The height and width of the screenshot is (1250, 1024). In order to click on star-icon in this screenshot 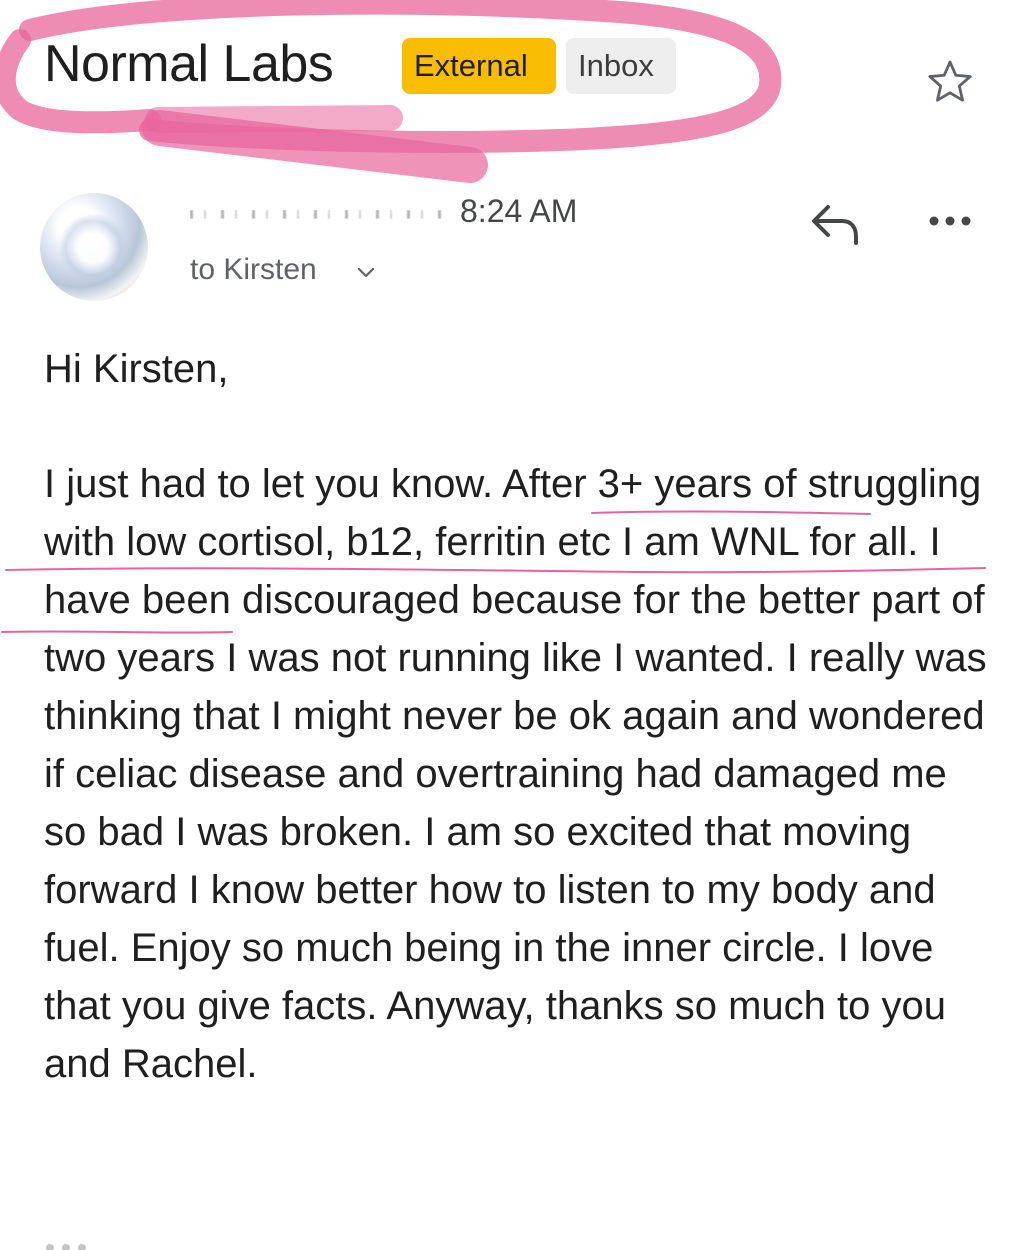, I will do `click(950, 82)`.